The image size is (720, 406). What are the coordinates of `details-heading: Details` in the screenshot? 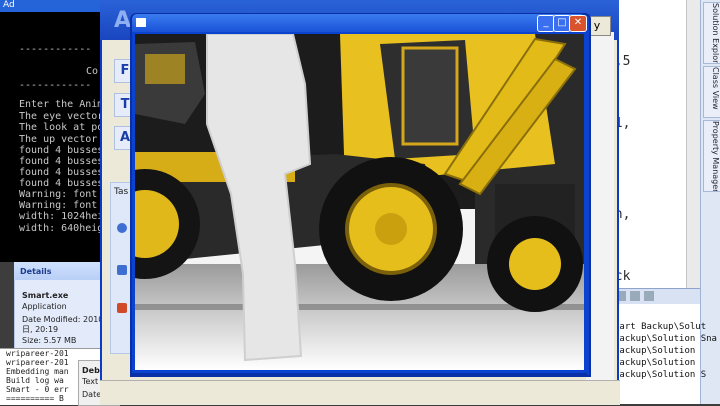 It's located at (36, 271).